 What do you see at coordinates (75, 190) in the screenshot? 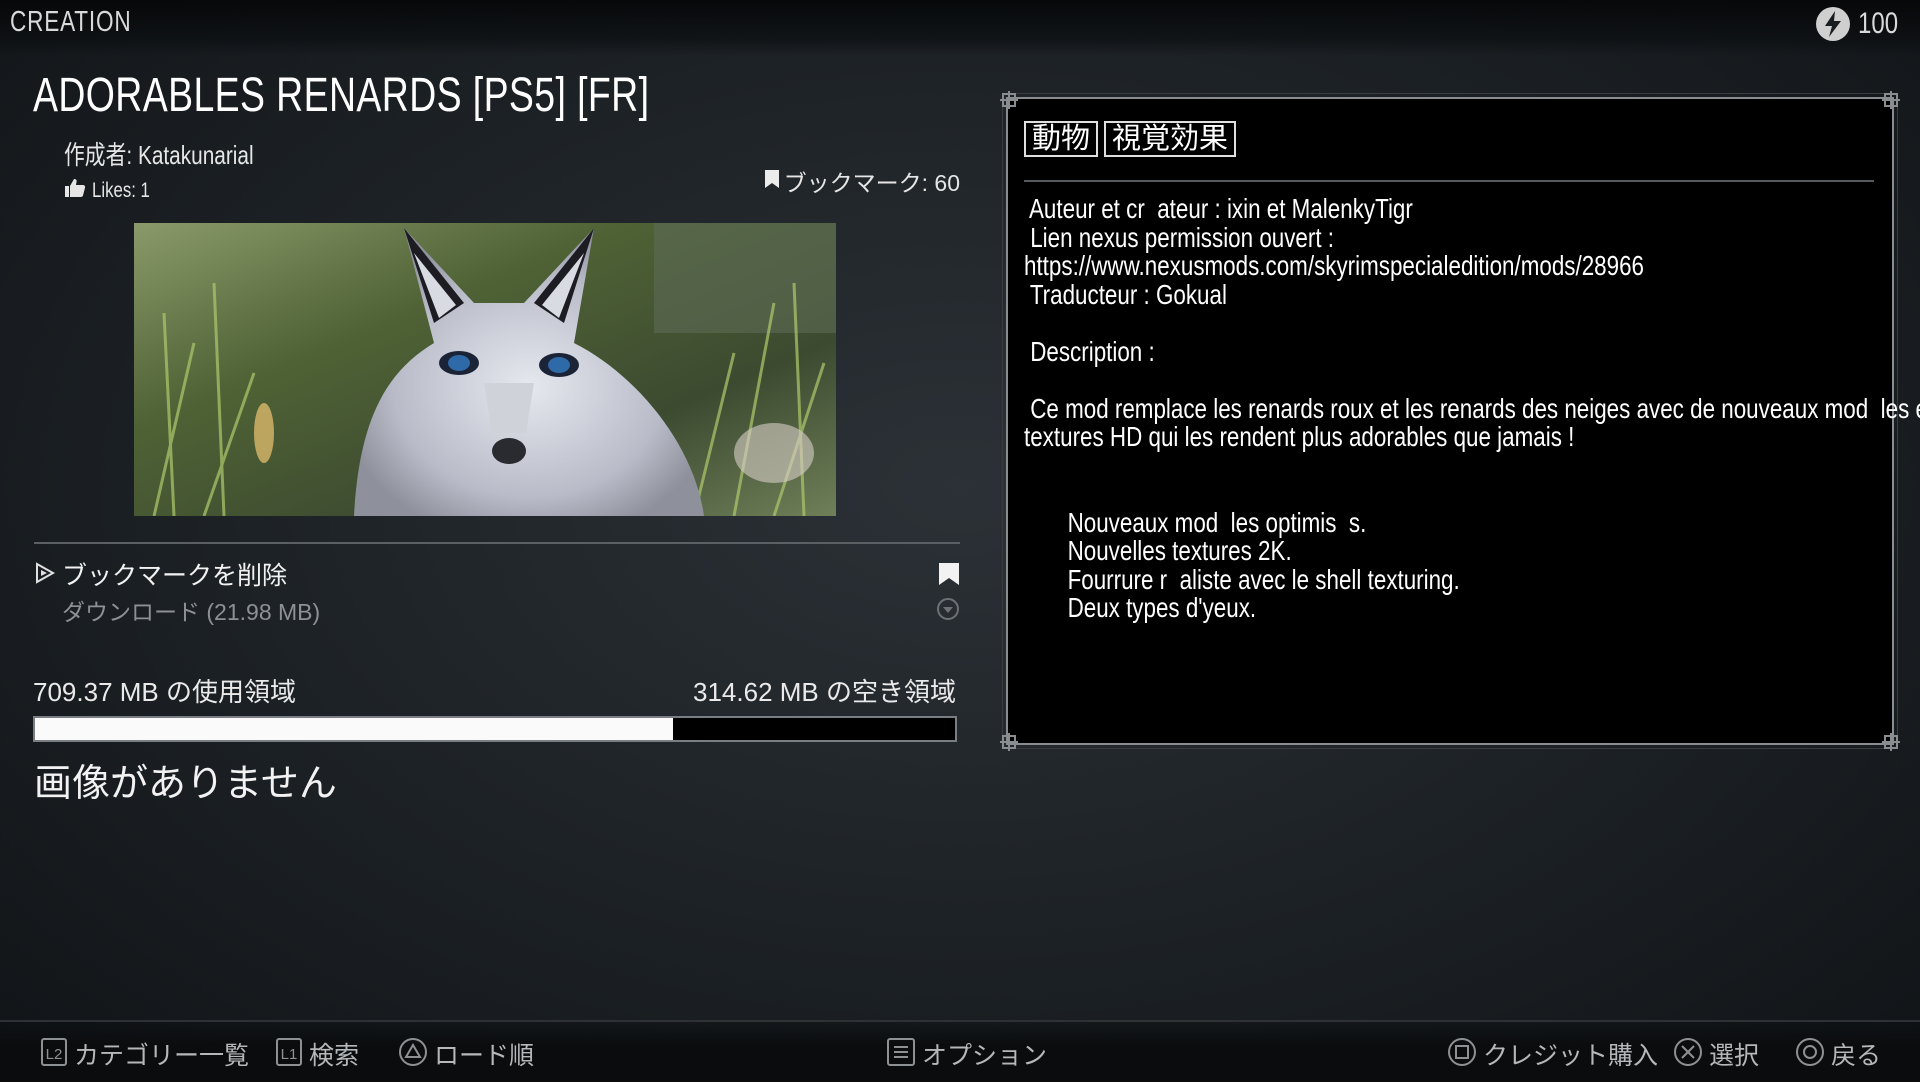
I see `thumbs-up-icon` at bounding box center [75, 190].